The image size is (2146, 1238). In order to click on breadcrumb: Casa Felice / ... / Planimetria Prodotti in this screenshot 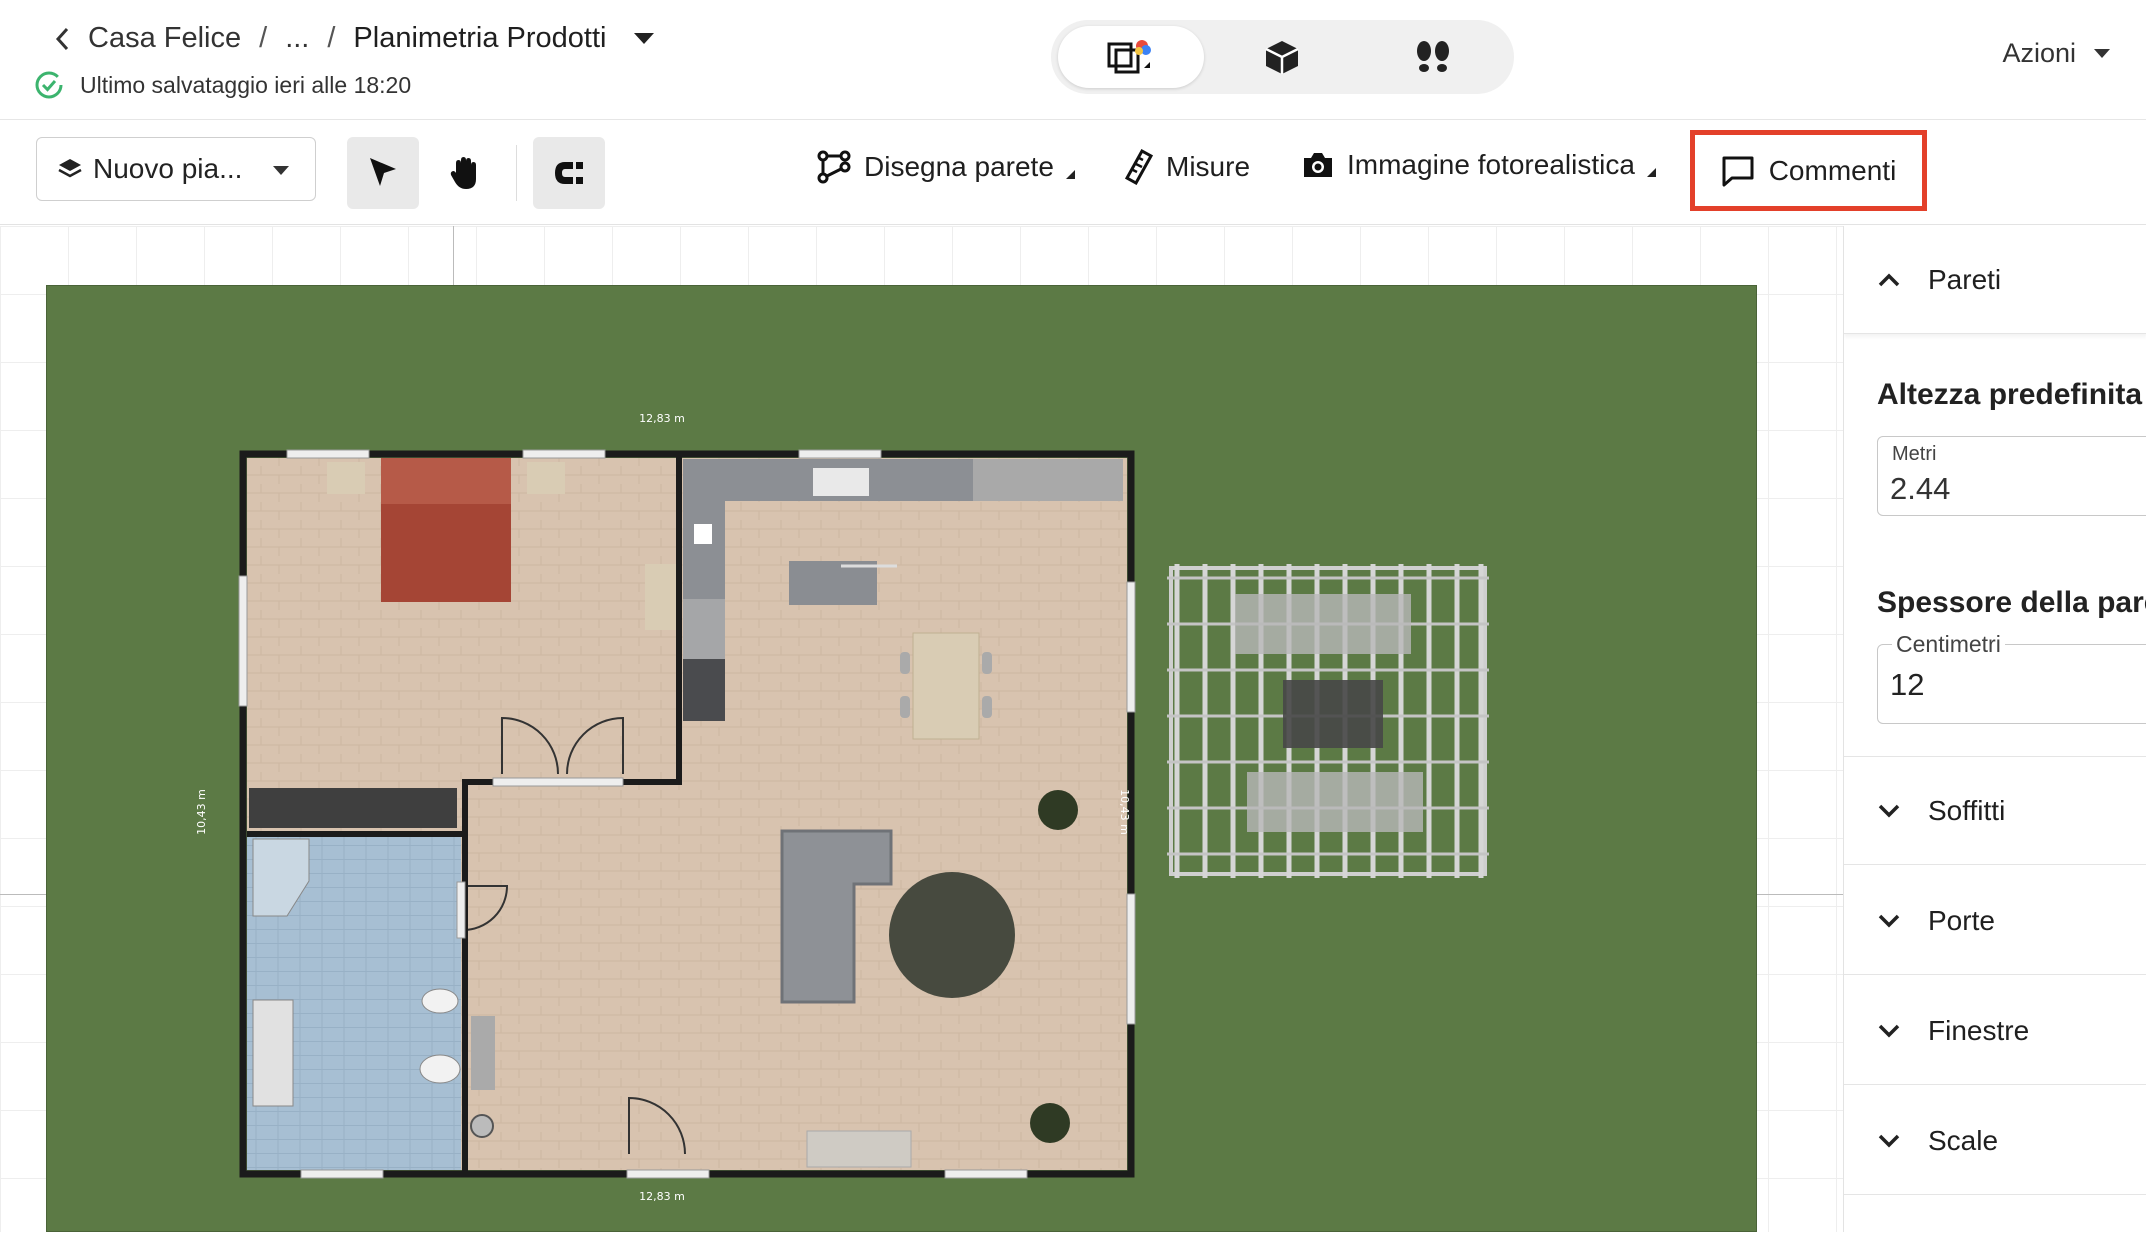, I will do `click(353, 38)`.